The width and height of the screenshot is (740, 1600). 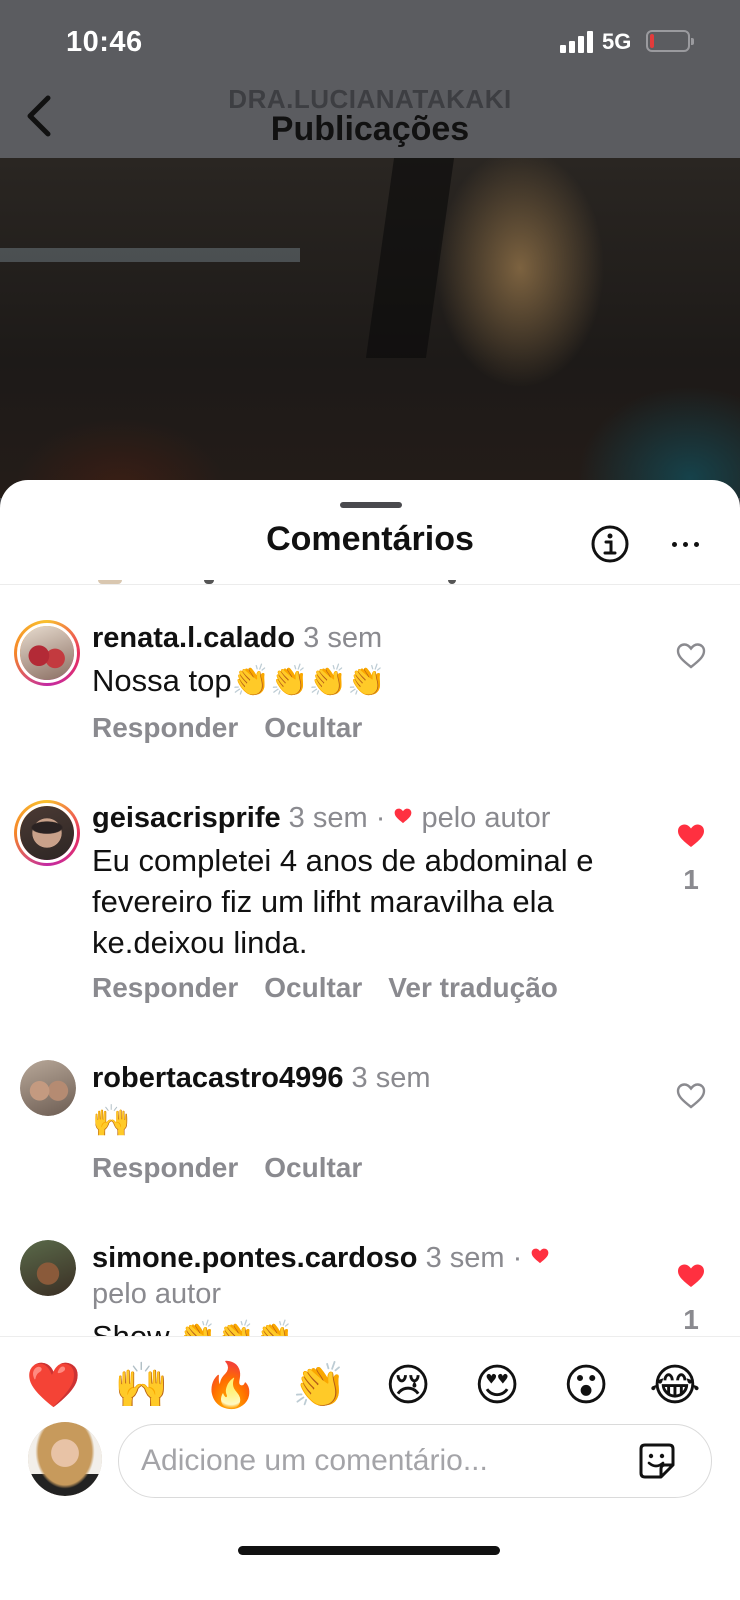 What do you see at coordinates (370, 129) in the screenshot?
I see `page-title: Publicações` at bounding box center [370, 129].